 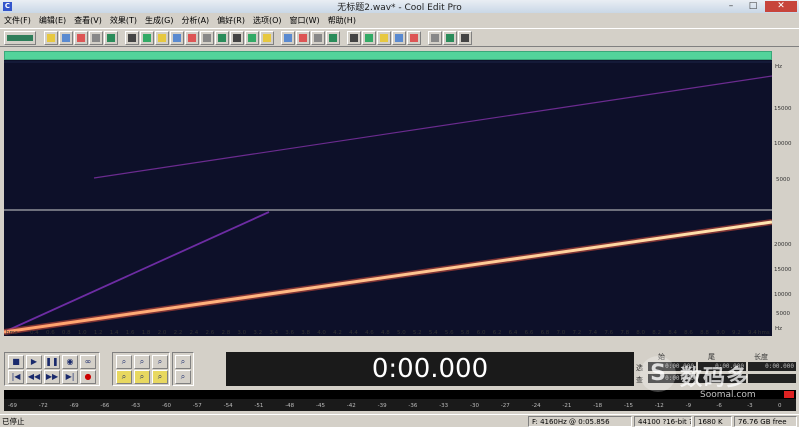 I want to click on go-to-start-button: |◀, so click(x=16, y=377).